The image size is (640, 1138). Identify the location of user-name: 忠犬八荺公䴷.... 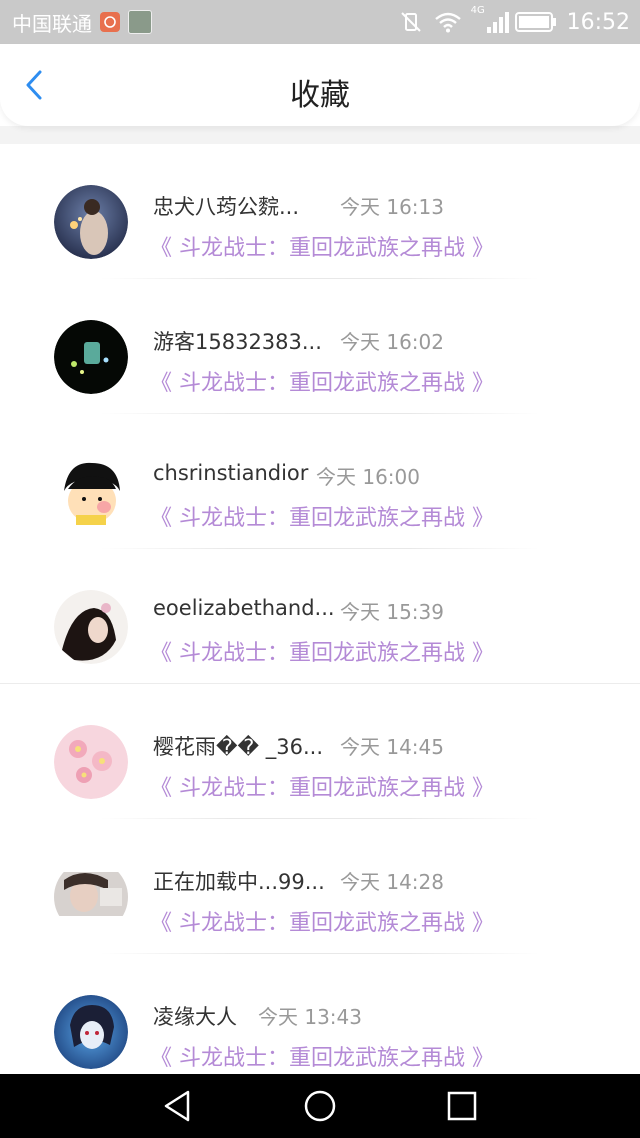
(226, 207).